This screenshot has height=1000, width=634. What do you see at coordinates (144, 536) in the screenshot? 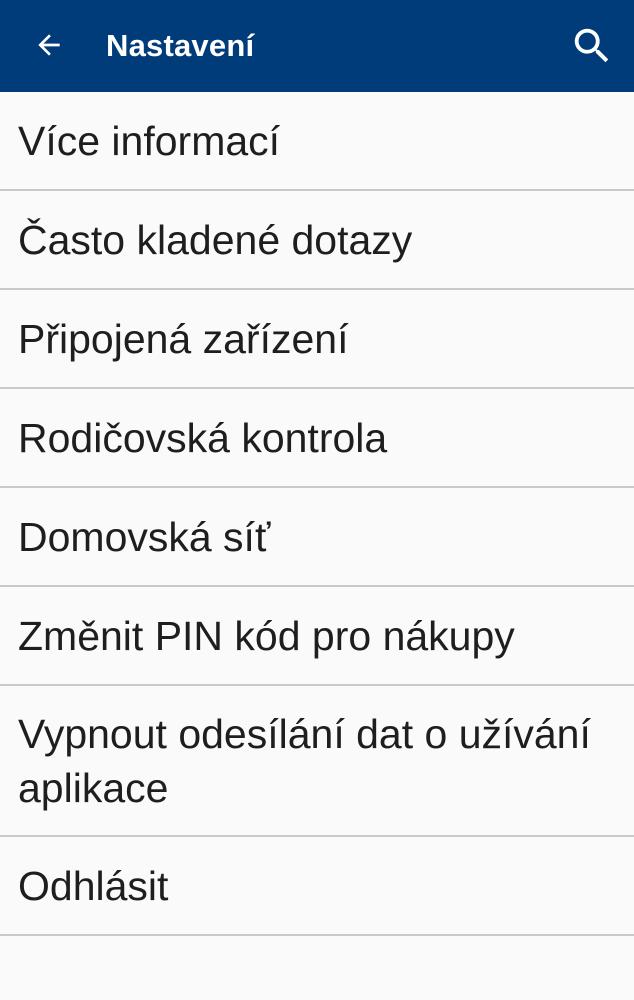
I see `settings-item-label: Domovská síť` at bounding box center [144, 536].